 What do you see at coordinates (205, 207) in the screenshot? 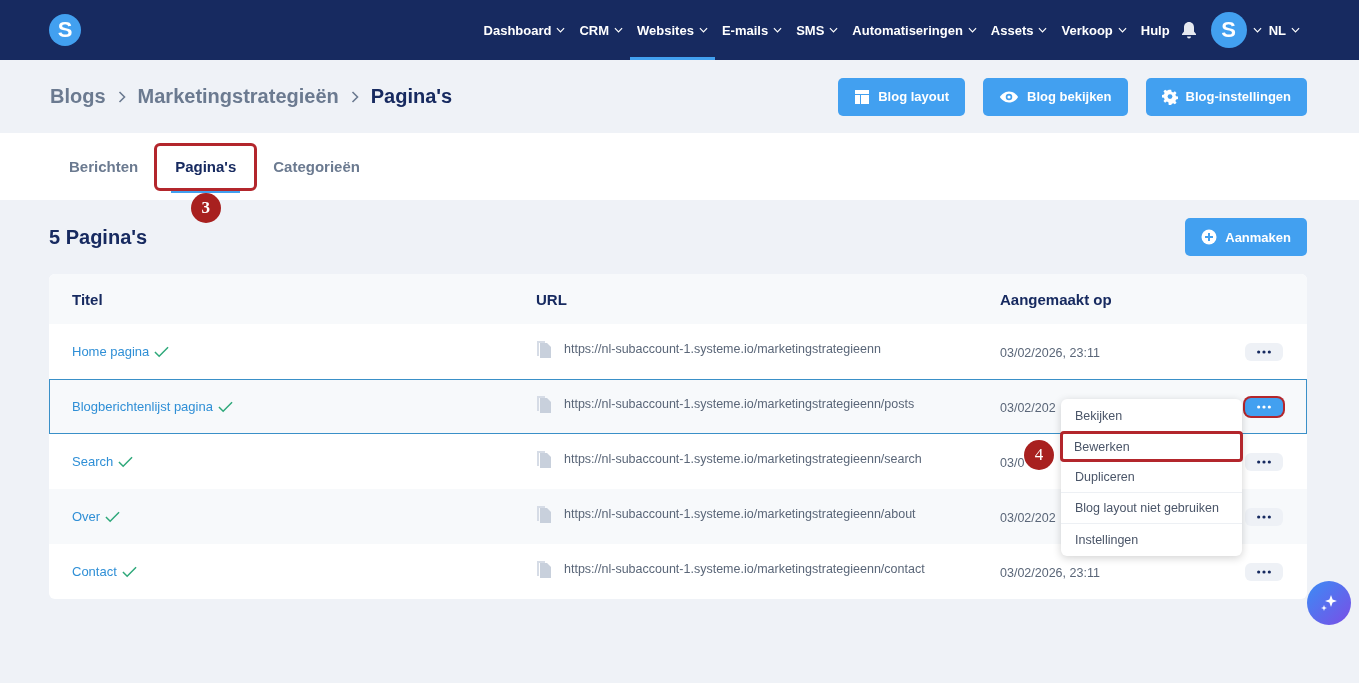
I see `step-badge: 3` at bounding box center [205, 207].